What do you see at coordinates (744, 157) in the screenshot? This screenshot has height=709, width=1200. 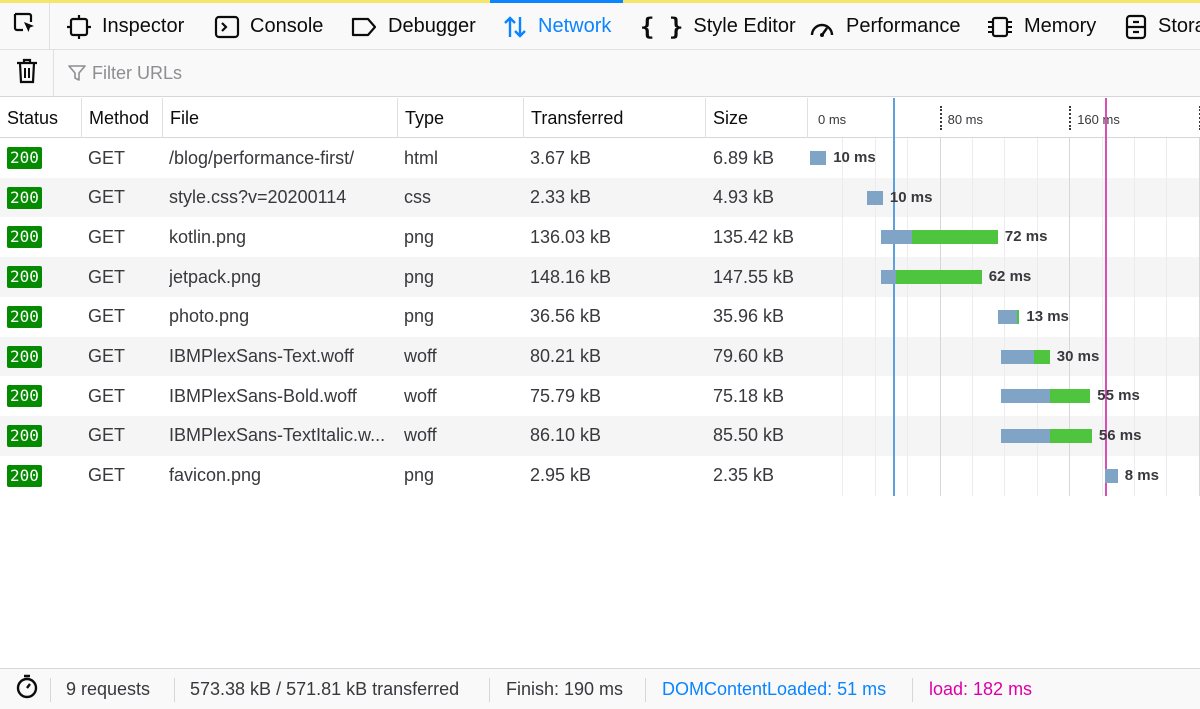 I see `size-cell: 6.89 kB` at bounding box center [744, 157].